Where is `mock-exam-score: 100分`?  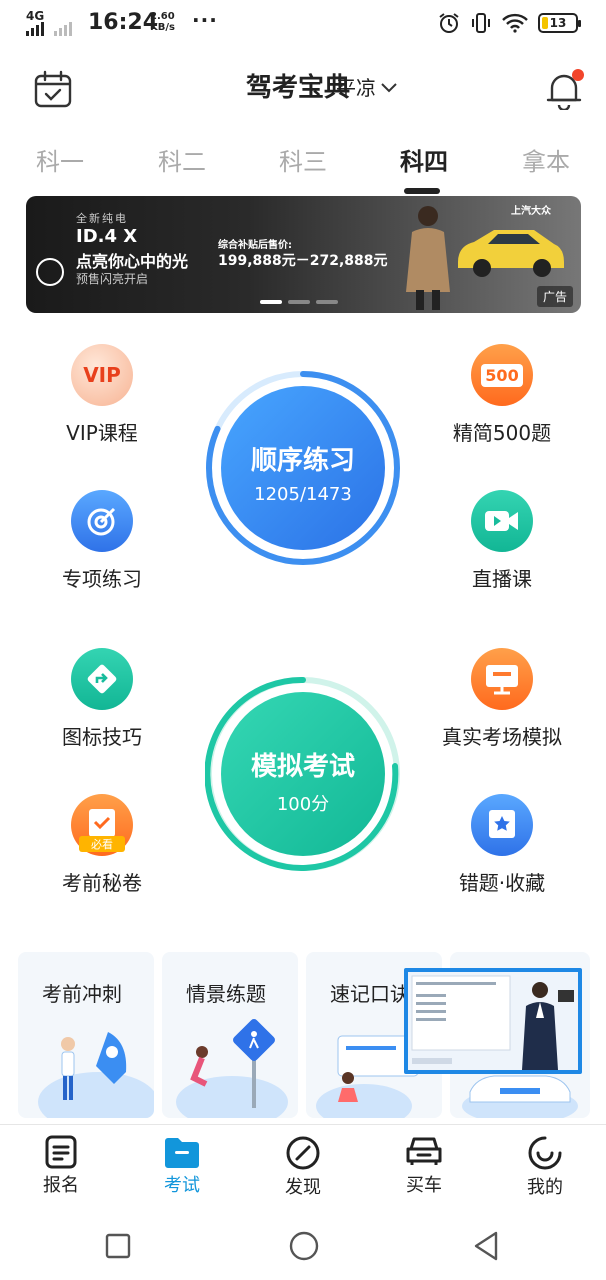
mock-exam-score: 100分 is located at coordinates (303, 804).